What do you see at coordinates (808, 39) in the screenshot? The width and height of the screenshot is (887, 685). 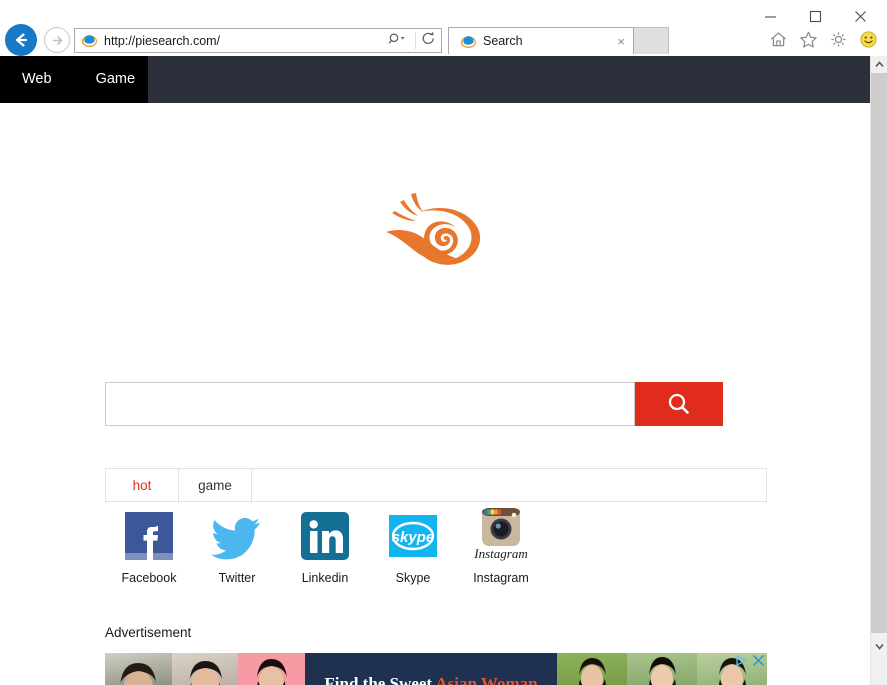 I see `favorites-star-icon` at bounding box center [808, 39].